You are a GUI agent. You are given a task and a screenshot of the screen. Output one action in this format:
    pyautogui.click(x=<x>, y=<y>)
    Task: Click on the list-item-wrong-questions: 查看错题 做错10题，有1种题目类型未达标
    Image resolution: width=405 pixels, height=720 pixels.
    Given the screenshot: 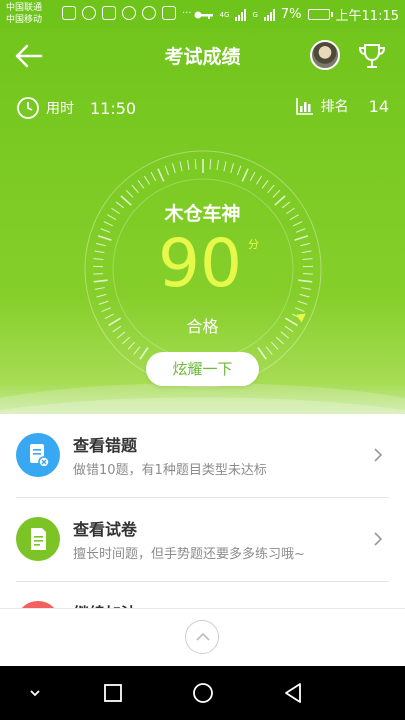 What is the action you would take?
    pyautogui.click(x=202, y=456)
    